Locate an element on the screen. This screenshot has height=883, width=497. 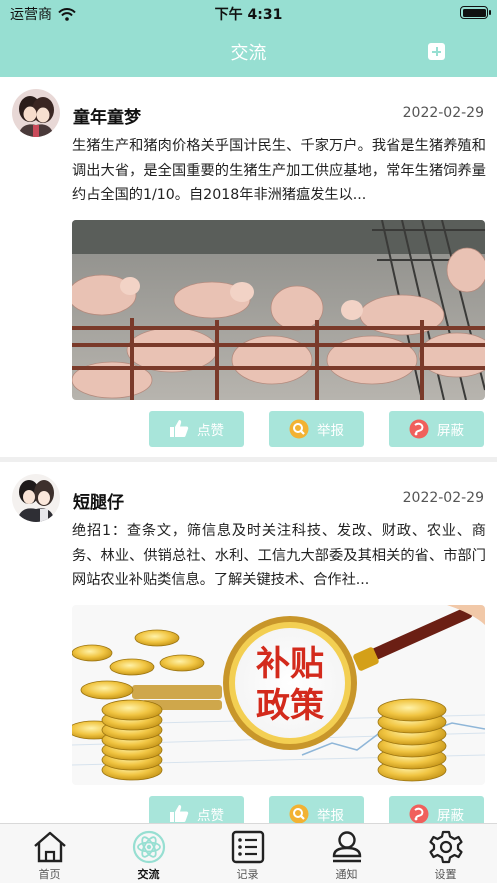
tab-label: 设置 is located at coordinates (445, 874).